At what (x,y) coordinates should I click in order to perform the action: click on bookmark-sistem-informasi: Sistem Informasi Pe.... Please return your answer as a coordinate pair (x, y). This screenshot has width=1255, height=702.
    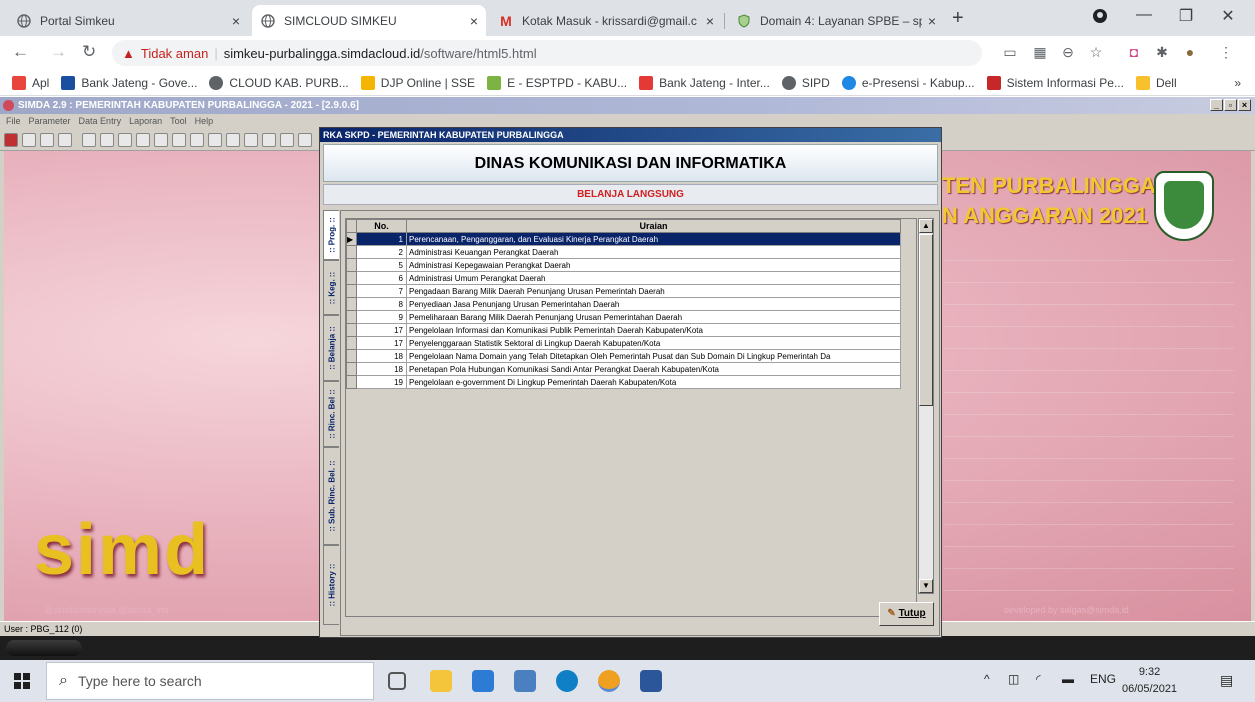
    Looking at the image, I should click on (1055, 82).